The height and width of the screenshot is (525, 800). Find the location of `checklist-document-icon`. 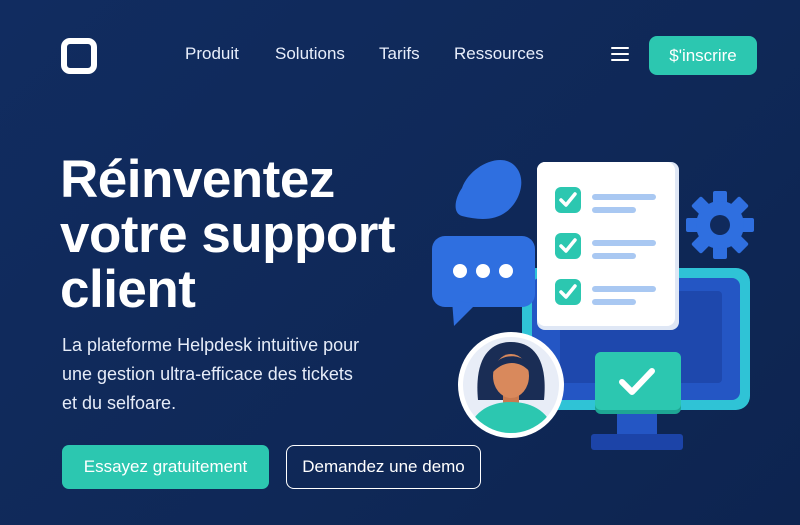

checklist-document-icon is located at coordinates (608, 246).